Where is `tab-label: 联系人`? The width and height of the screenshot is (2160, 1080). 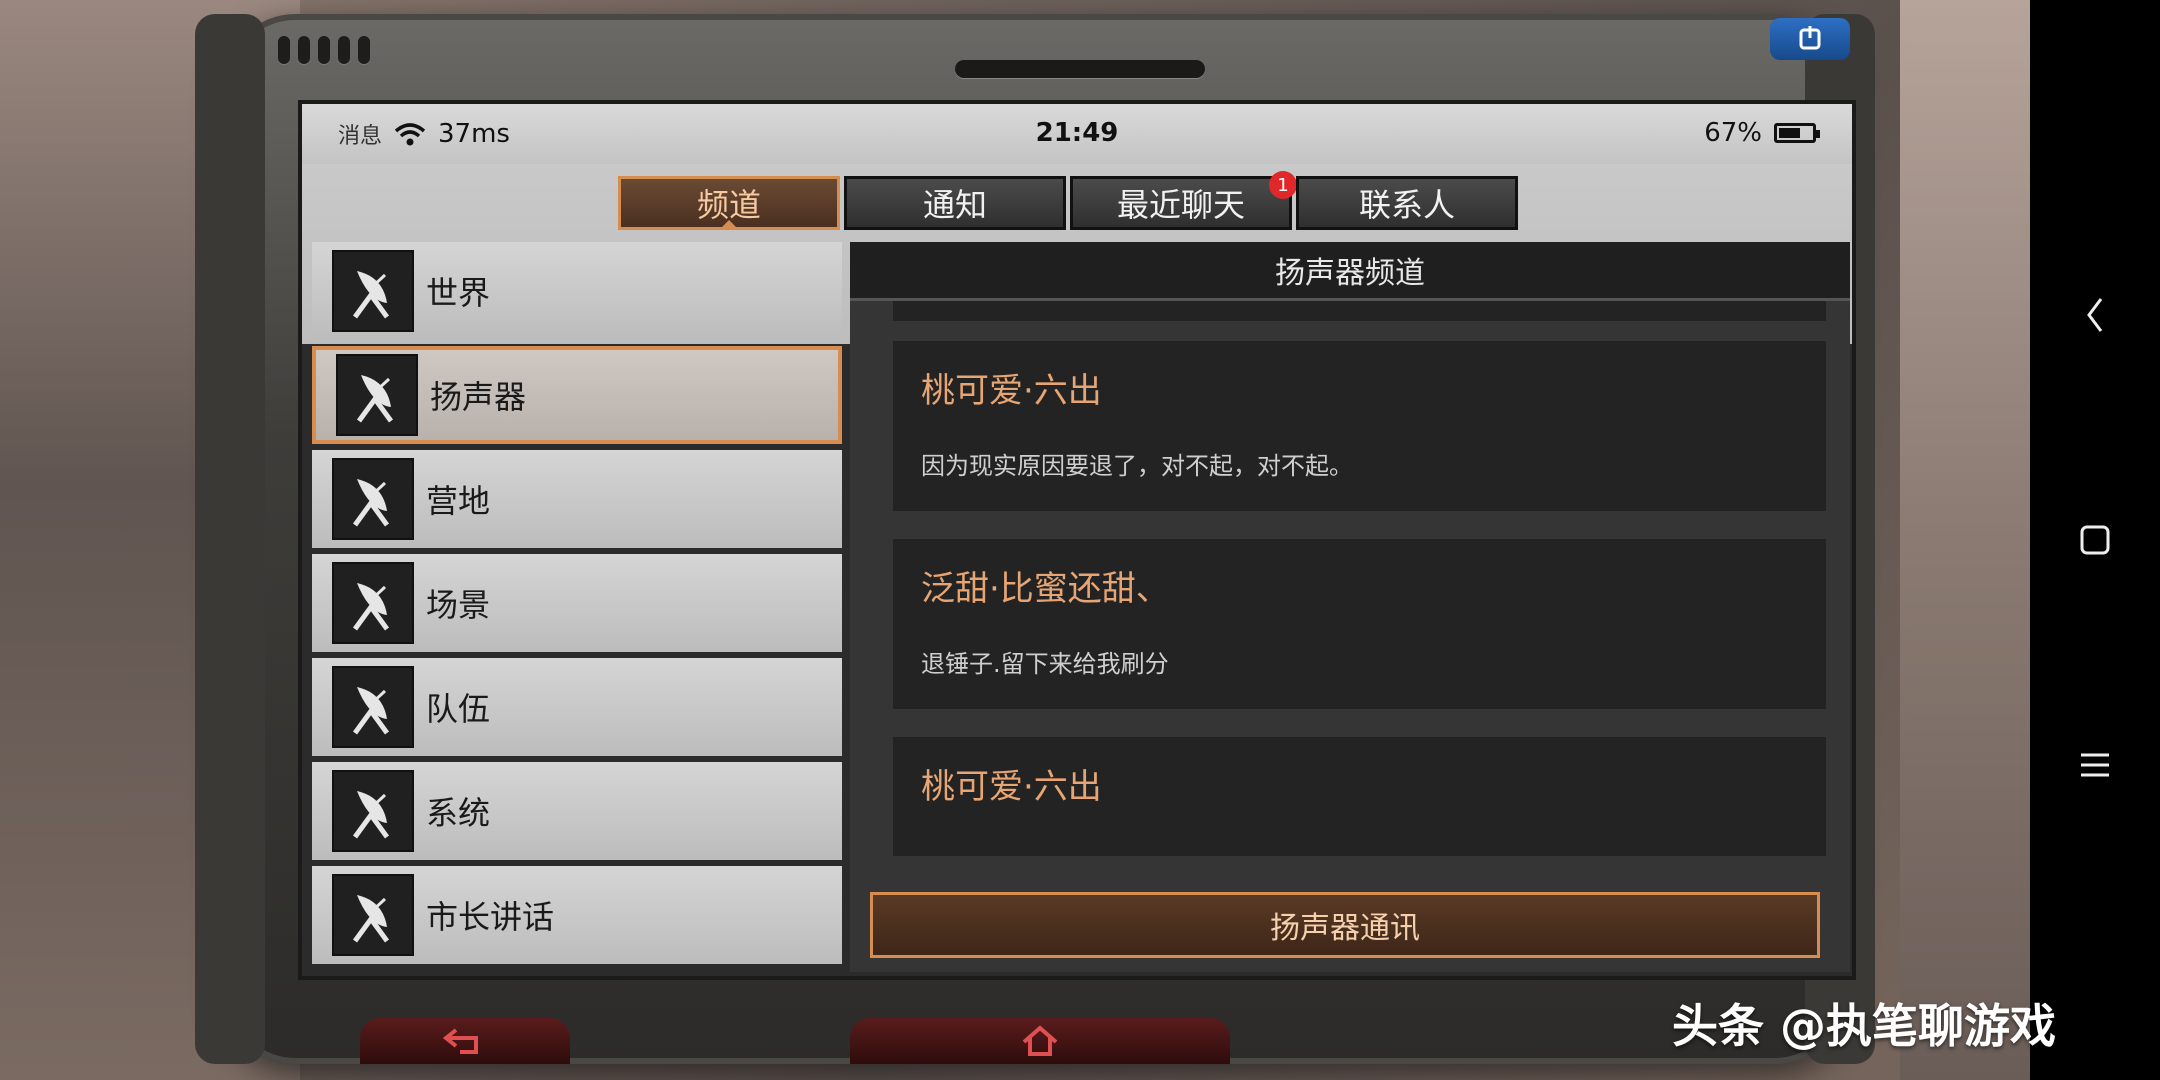 tab-label: 联系人 is located at coordinates (1406, 205).